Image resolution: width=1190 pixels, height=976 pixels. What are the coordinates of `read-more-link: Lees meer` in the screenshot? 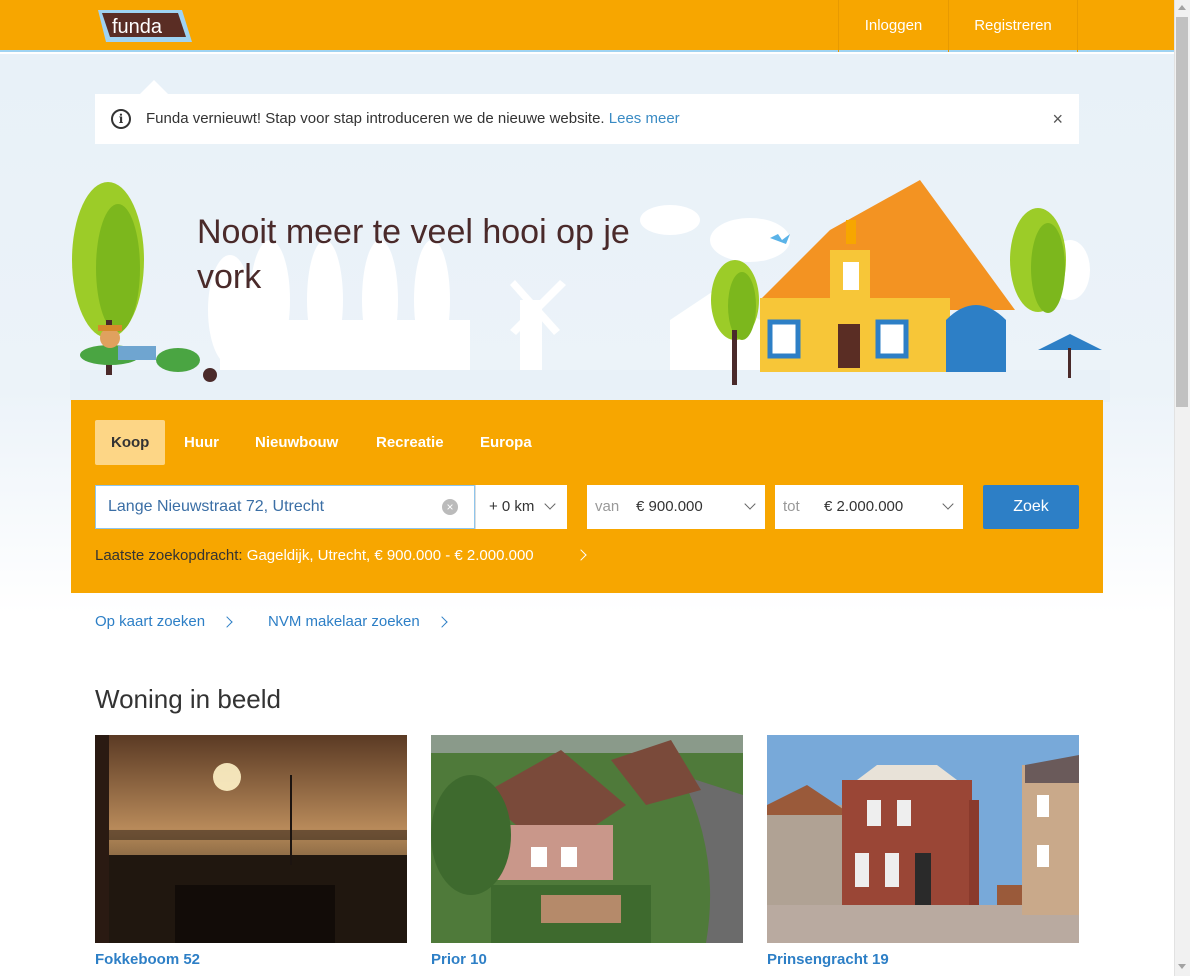 It's located at (644, 118).